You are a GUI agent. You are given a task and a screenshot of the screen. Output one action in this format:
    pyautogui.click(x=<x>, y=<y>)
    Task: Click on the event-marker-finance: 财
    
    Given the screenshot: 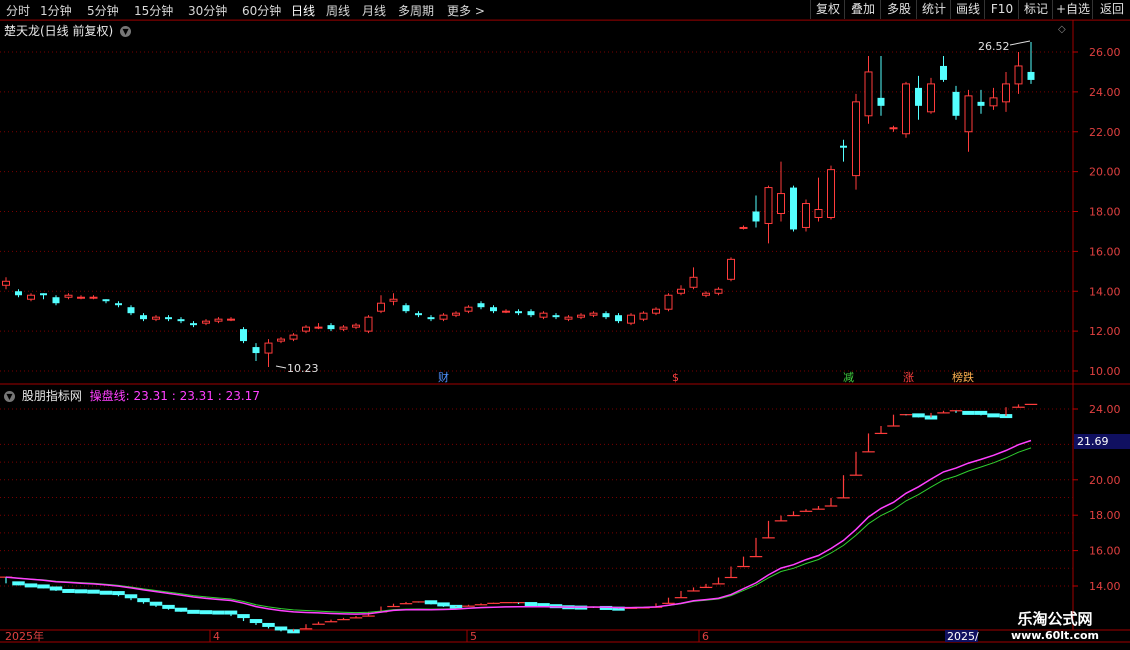 What is the action you would take?
    pyautogui.click(x=443, y=377)
    